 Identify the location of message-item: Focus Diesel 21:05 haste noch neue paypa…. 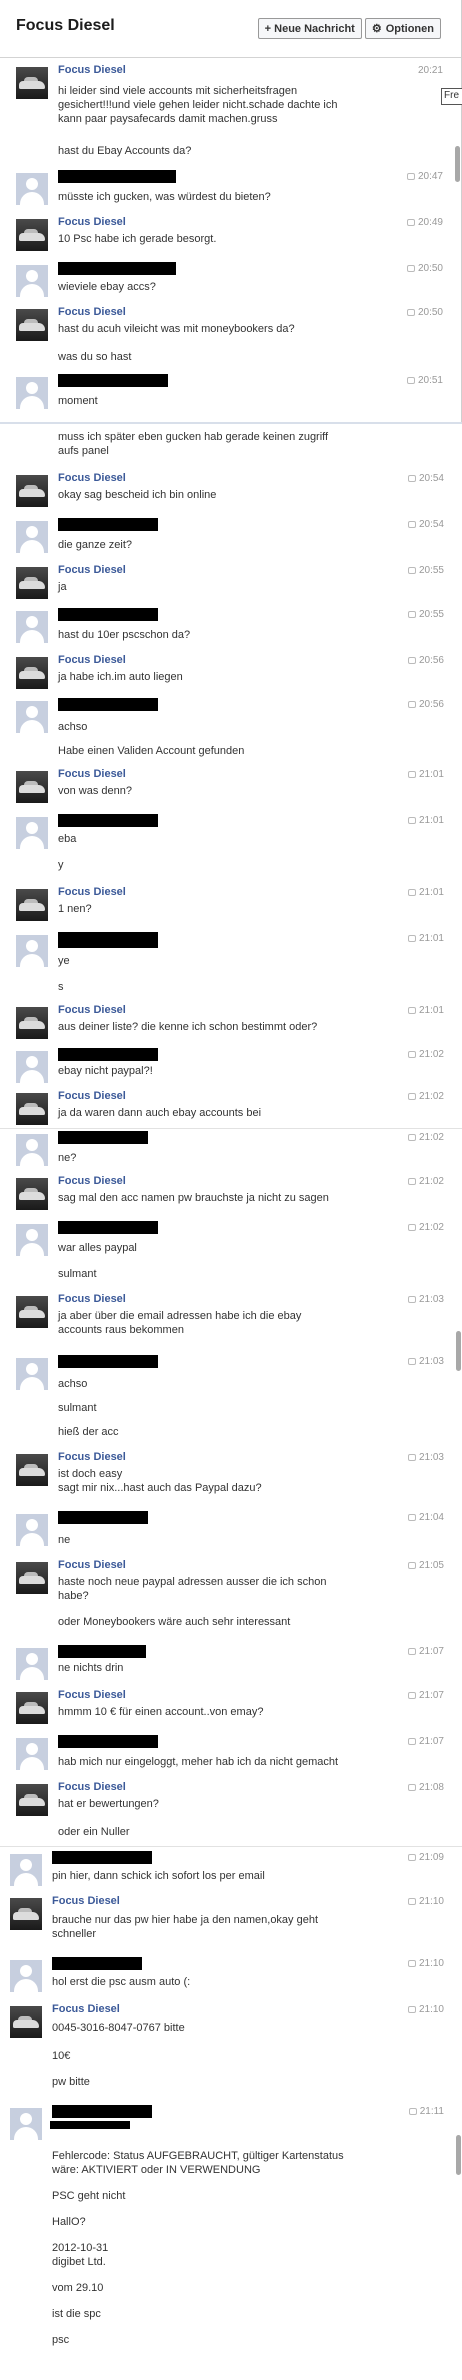
(232, 1599).